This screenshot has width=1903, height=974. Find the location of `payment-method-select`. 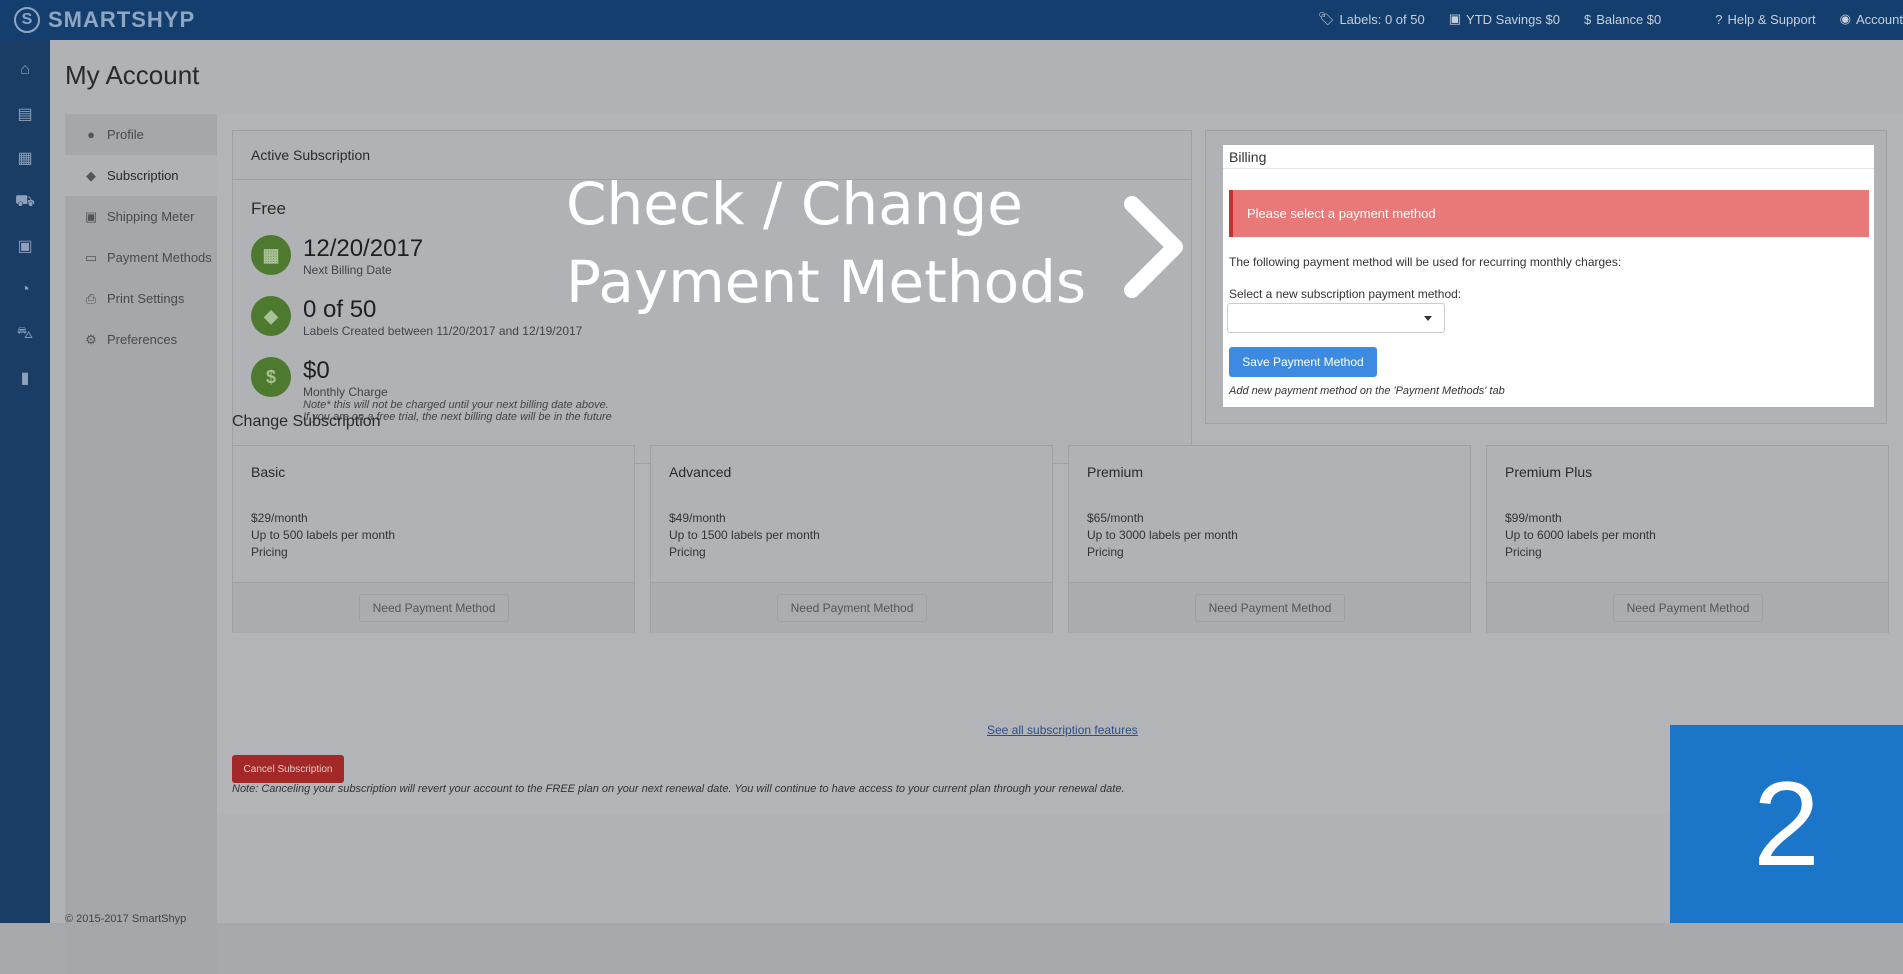

payment-method-select is located at coordinates (1336, 318).